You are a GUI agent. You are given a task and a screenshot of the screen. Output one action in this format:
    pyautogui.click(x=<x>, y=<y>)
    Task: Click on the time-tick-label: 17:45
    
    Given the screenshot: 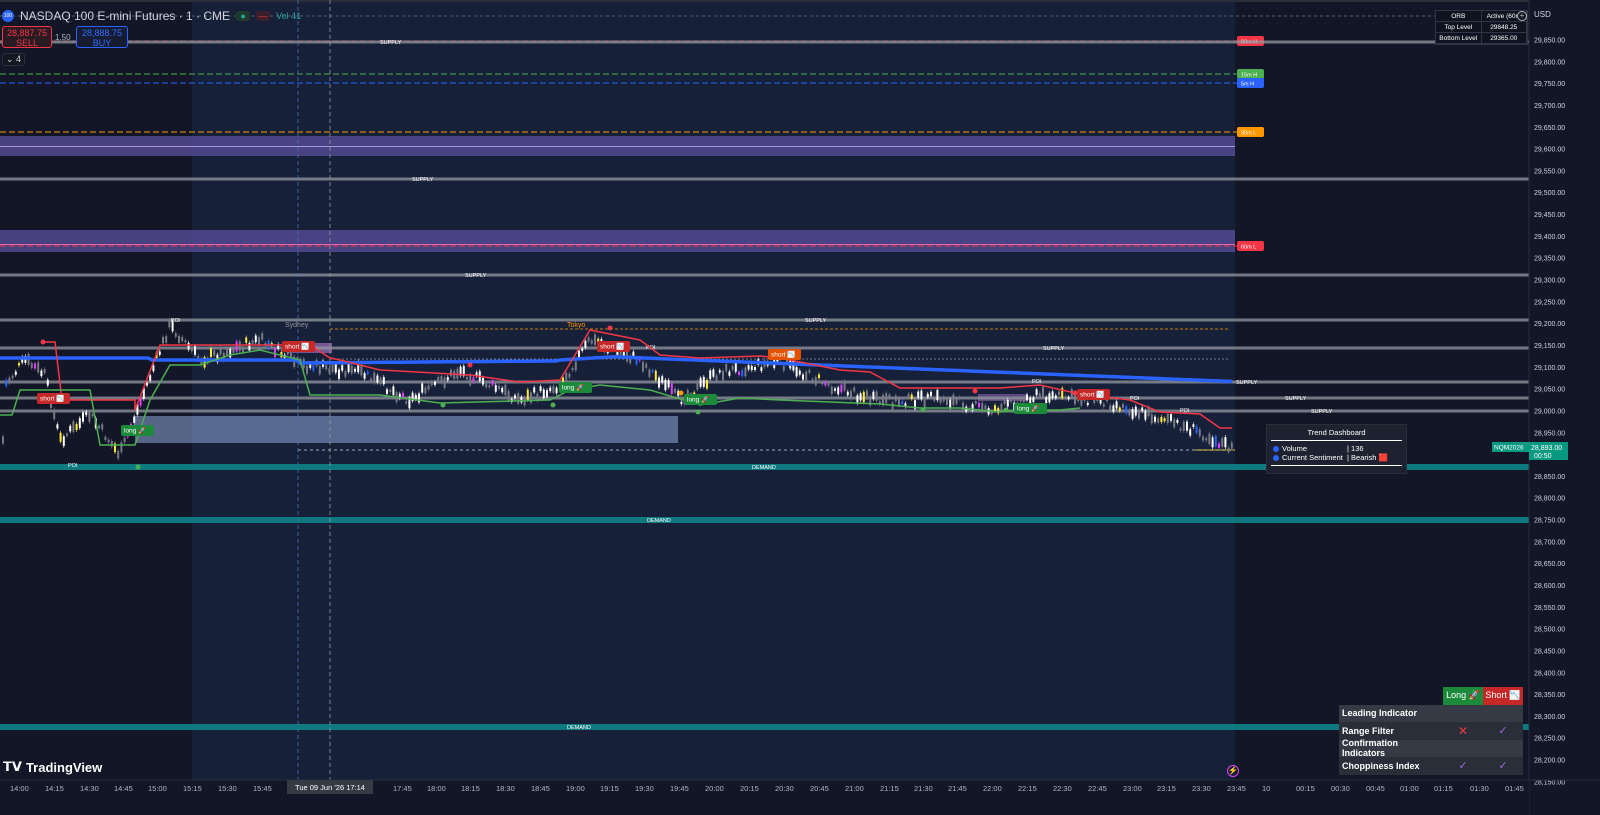 What is the action you would take?
    pyautogui.click(x=402, y=788)
    